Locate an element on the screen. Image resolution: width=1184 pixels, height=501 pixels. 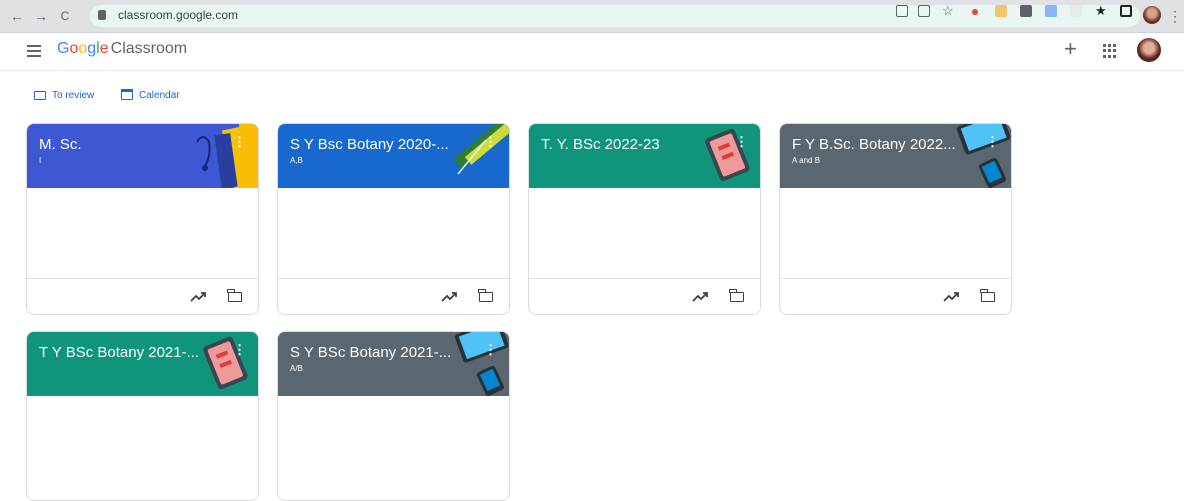
to-review-link: To review is located at coordinates (64, 95).